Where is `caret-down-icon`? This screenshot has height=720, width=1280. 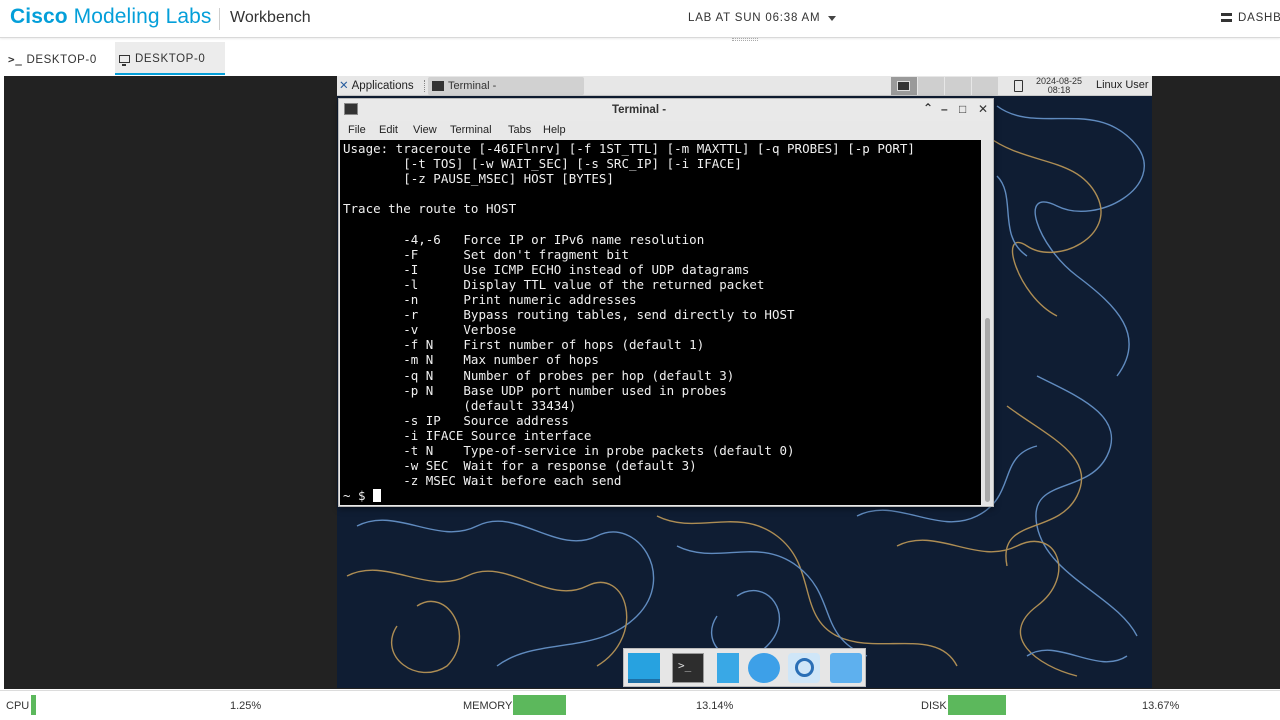
caret-down-icon is located at coordinates (832, 18).